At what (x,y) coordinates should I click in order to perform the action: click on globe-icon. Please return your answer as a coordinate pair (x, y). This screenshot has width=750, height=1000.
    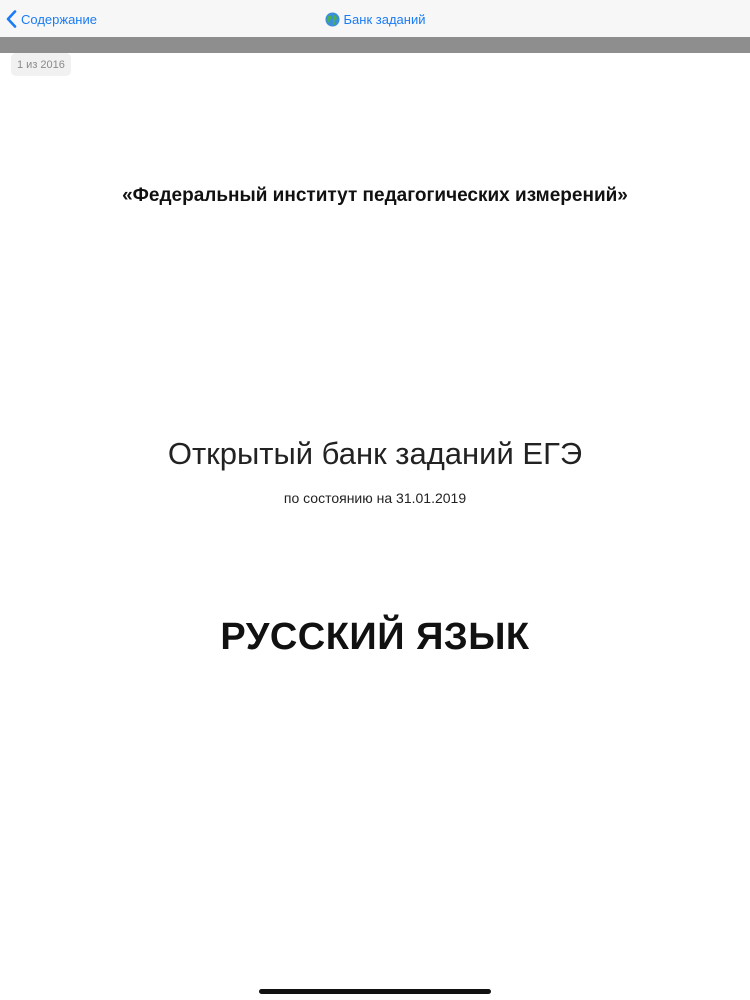
    Looking at the image, I should click on (332, 19).